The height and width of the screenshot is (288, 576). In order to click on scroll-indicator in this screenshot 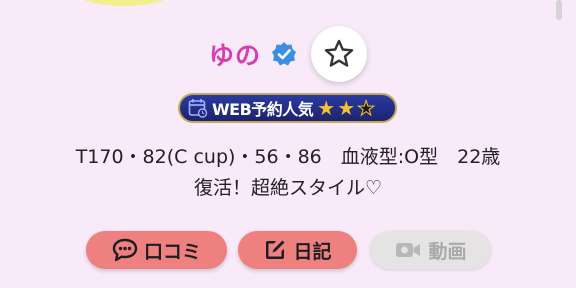, I will do `click(559, 10)`.